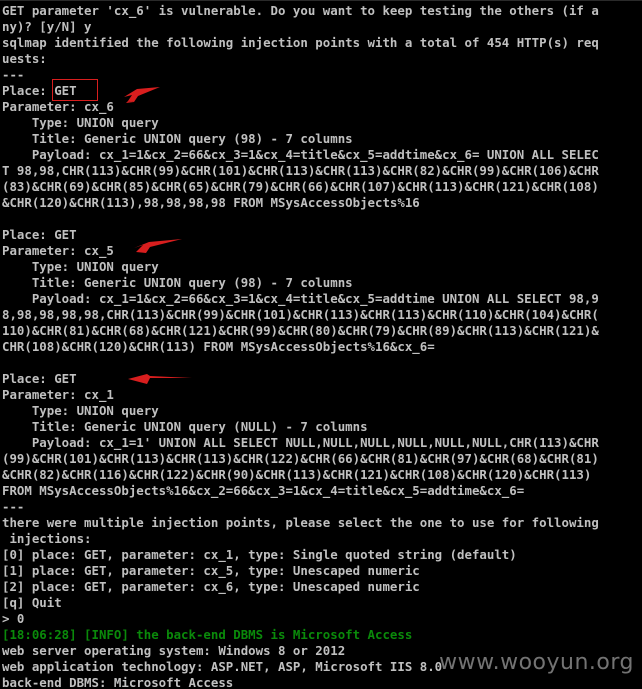 The height and width of the screenshot is (689, 642). I want to click on terminal-line: ny)? [y/N] y, so click(47, 26).